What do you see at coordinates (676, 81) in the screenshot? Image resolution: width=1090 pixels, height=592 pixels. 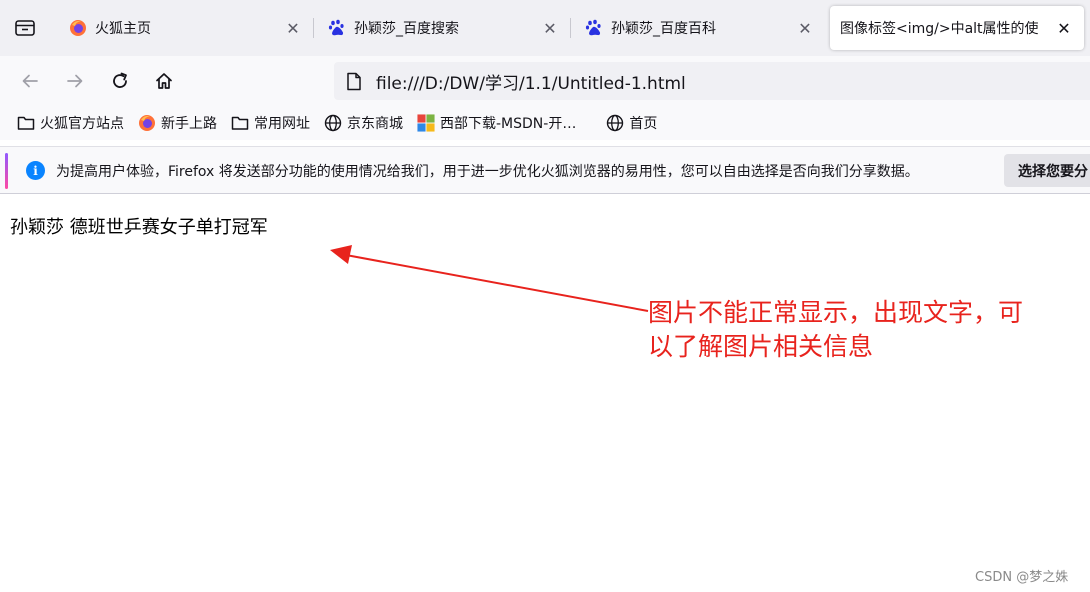 I see `url-input` at bounding box center [676, 81].